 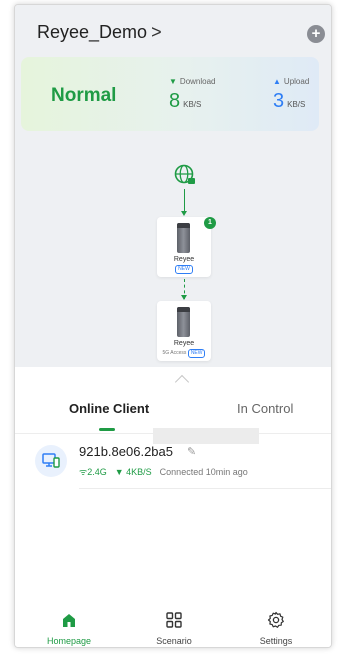 What do you see at coordinates (92, 32) in the screenshot?
I see `network-name: Reyee_Demo` at bounding box center [92, 32].